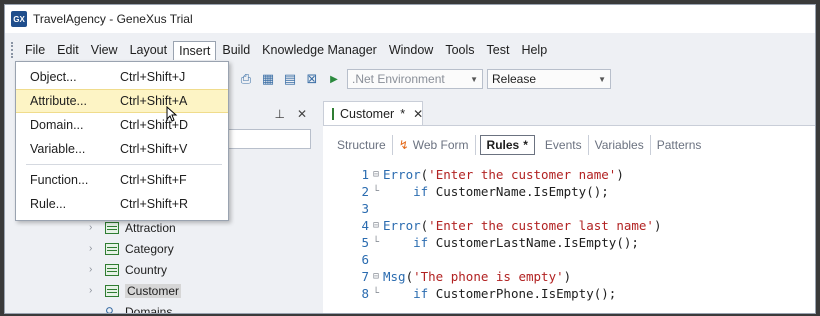 The width and height of the screenshot is (820, 316). What do you see at coordinates (113, 19) in the screenshot?
I see `window-title: TravelAgency - GeneXus Trial` at bounding box center [113, 19].